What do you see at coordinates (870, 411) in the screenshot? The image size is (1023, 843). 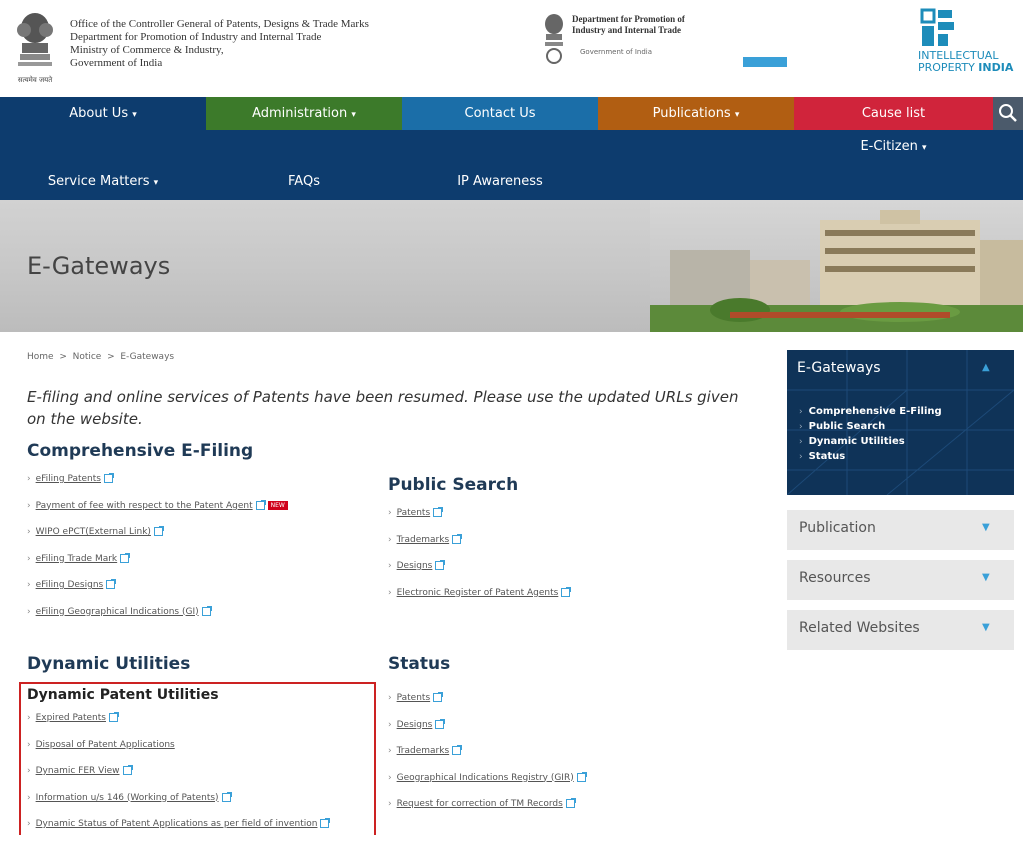 I see `sidebar-item-comprehensive: › Comprehensive E-Filing` at bounding box center [870, 411].